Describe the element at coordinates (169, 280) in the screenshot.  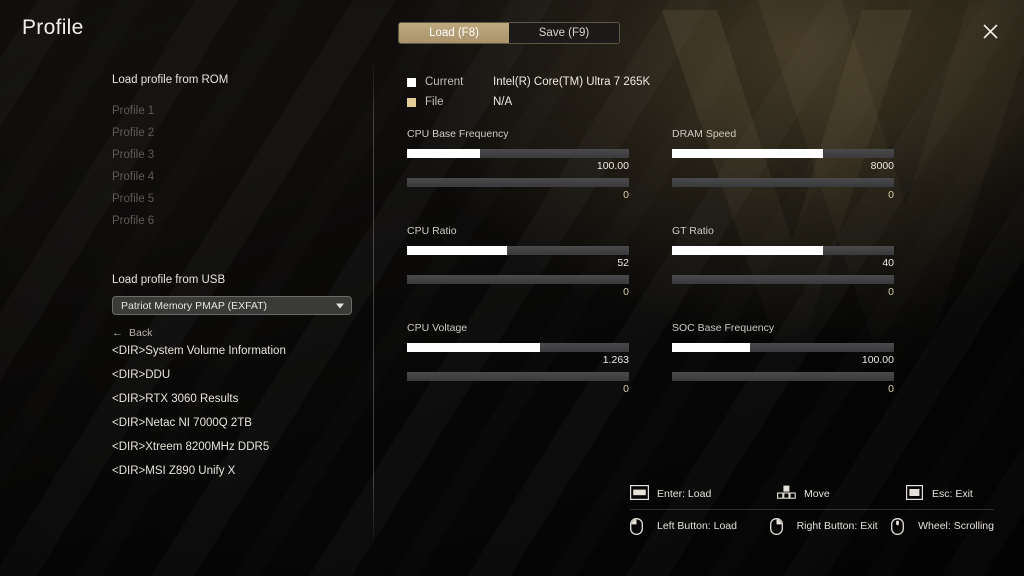
I see `usb-section-title: Load profile from USB` at that location.